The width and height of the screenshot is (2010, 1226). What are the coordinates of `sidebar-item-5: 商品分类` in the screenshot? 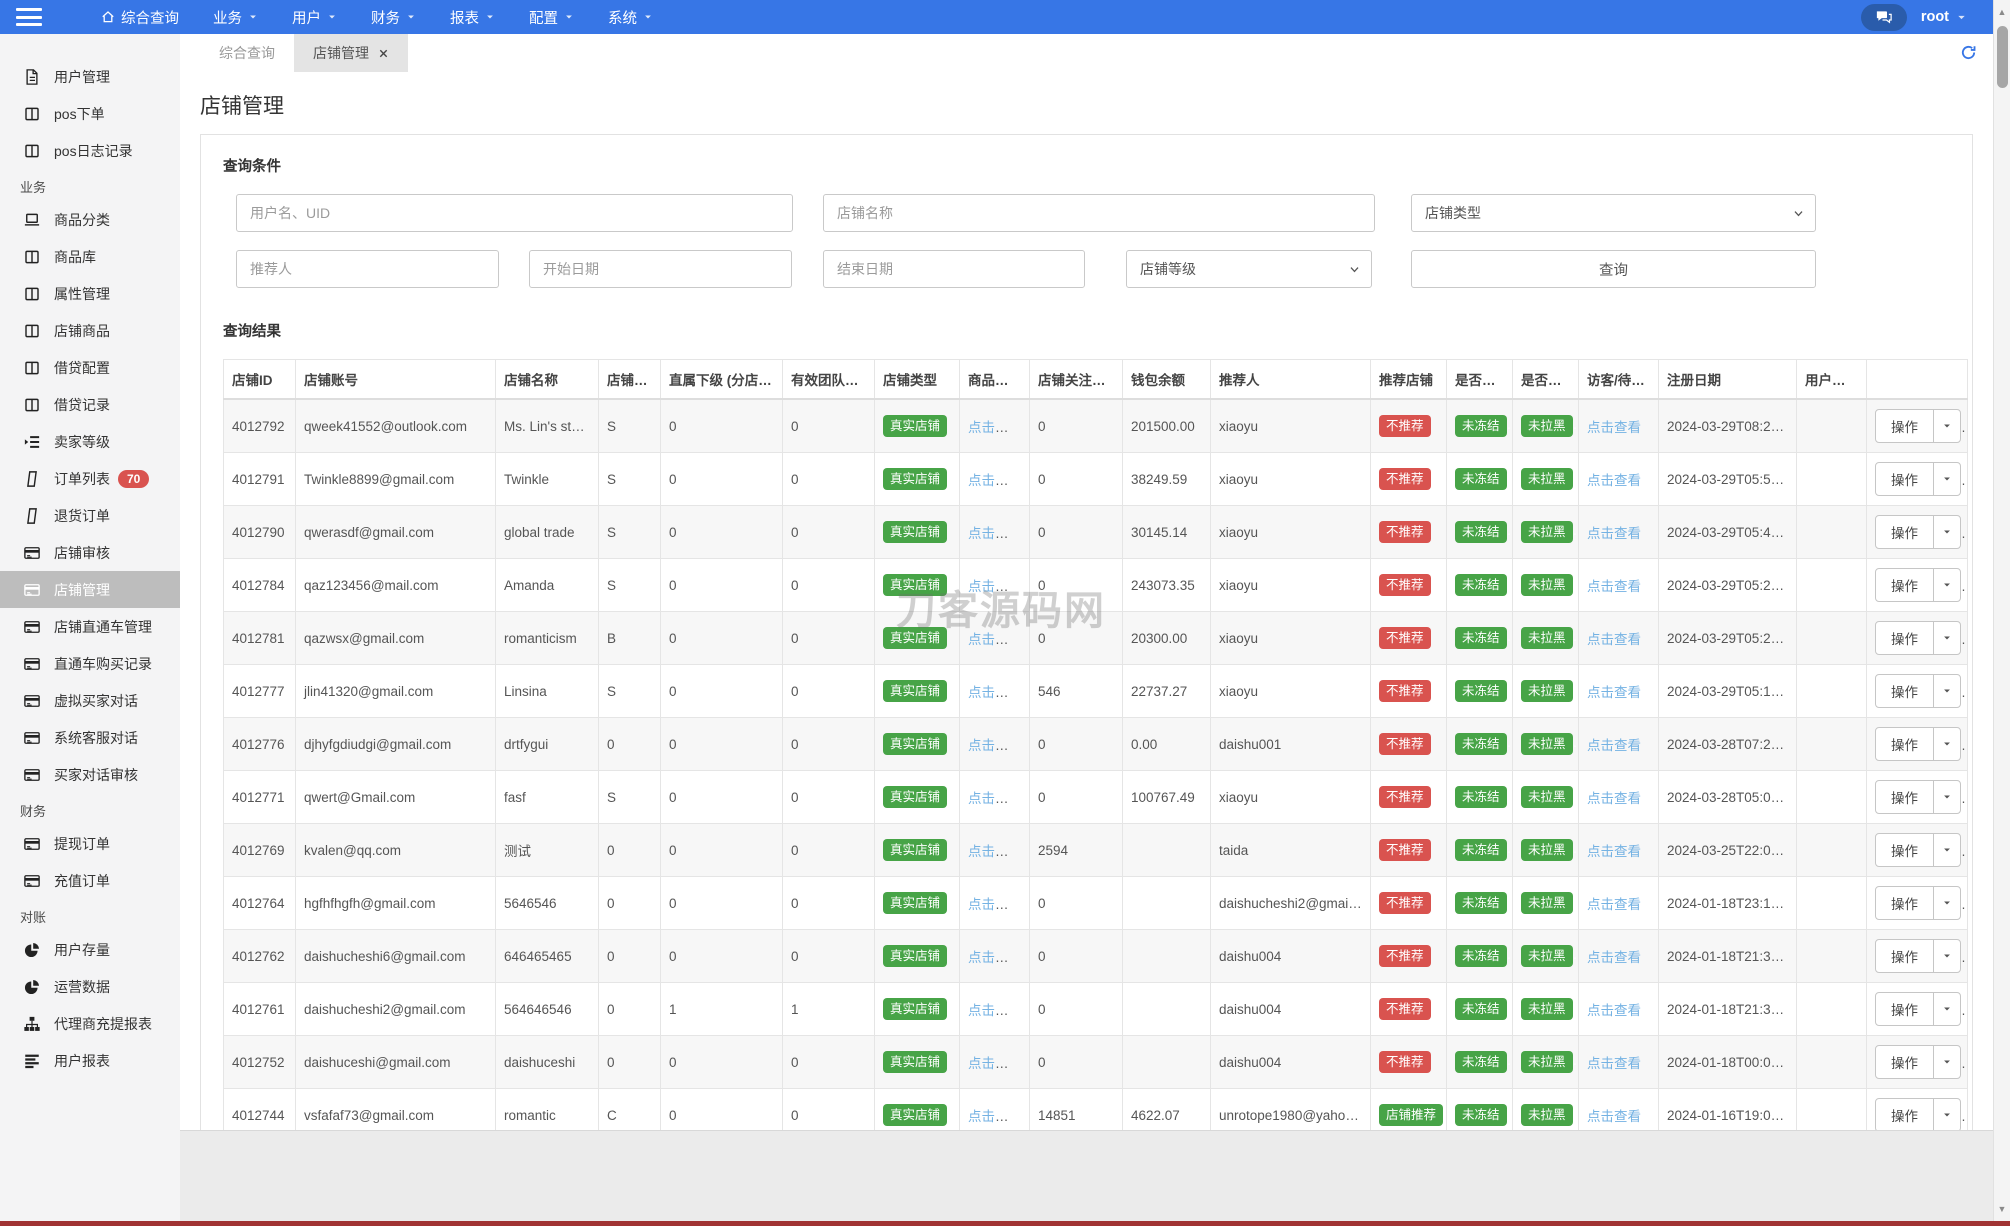 It's located at (90, 219).